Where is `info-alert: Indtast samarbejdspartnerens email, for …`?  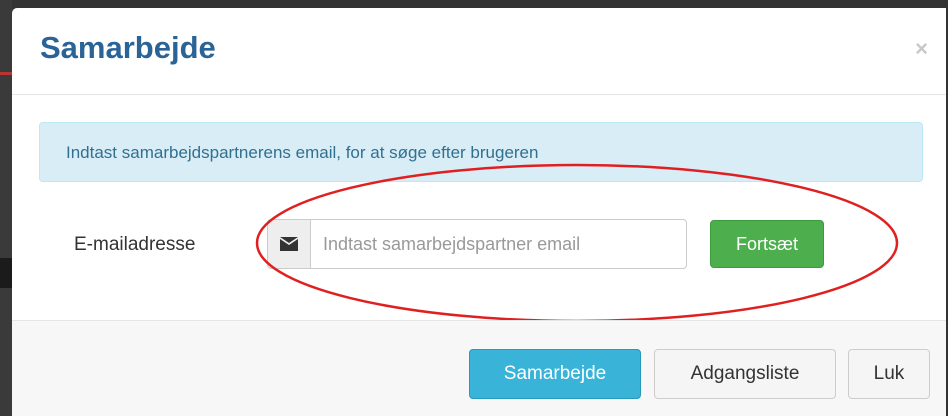
info-alert: Indtast samarbejdspartnerens email, for … is located at coordinates (481, 152).